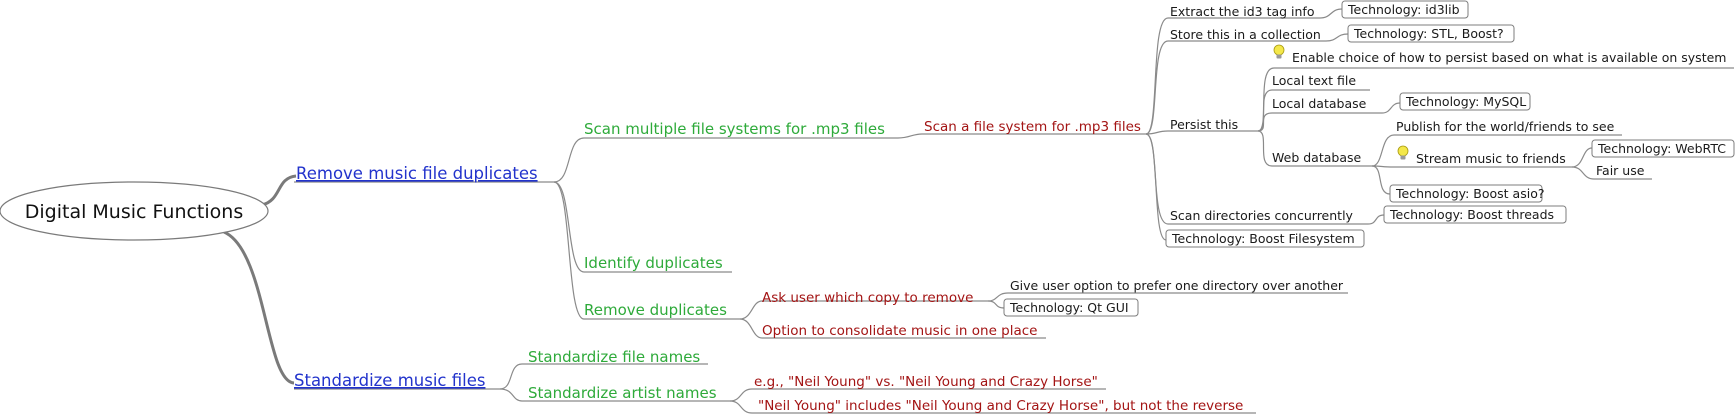 This screenshot has height=416, width=1736. I want to click on edge-remove-removedup, so click(569, 250).